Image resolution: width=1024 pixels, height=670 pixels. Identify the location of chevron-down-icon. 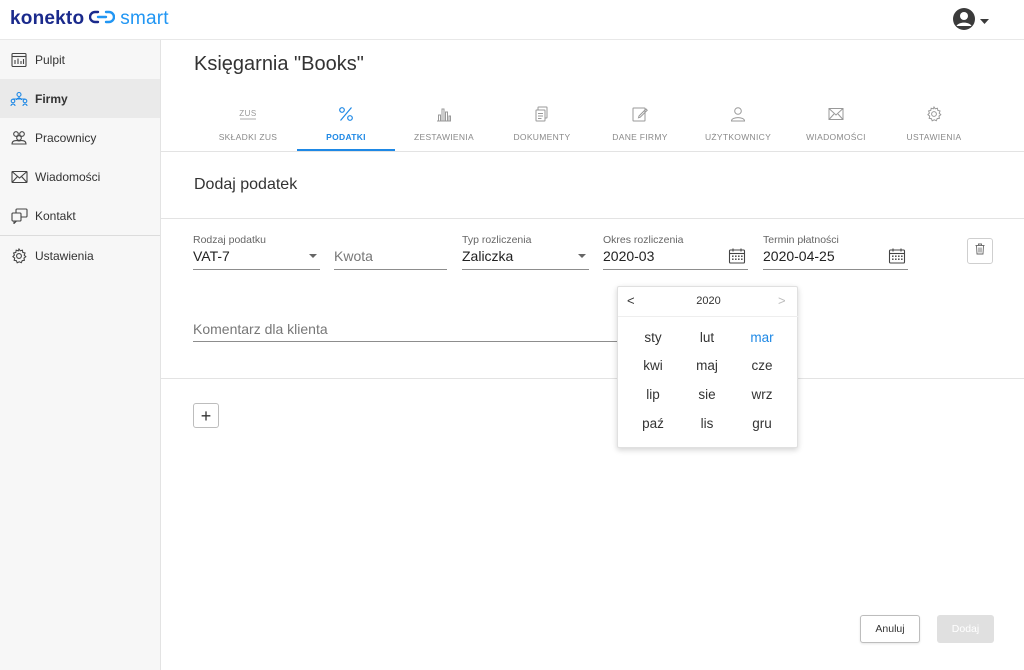
(984, 21).